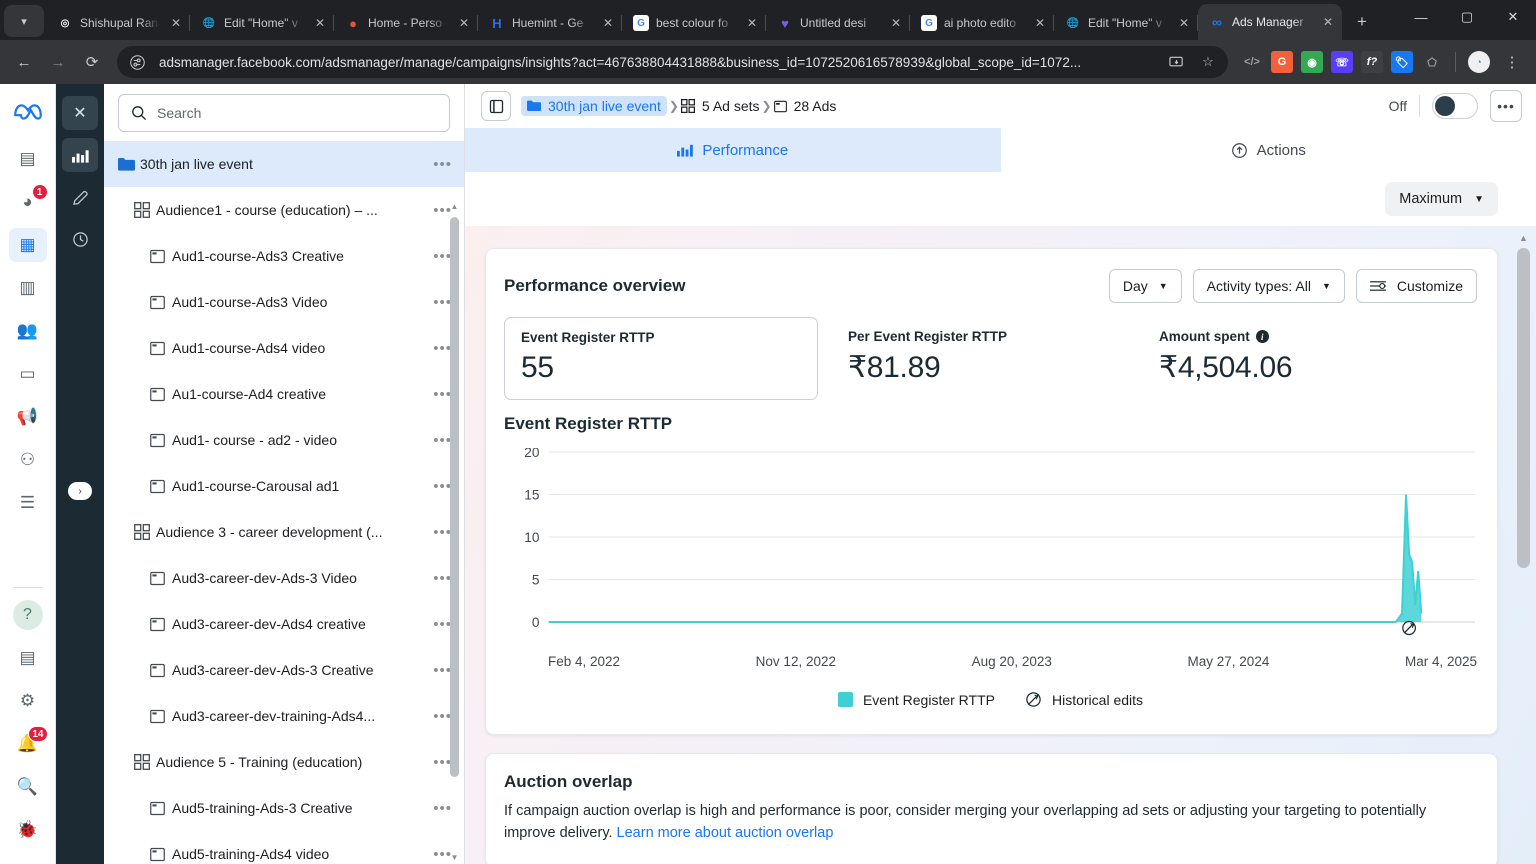 This screenshot has width=1536, height=864. Describe the element at coordinates (1126, 23) in the screenshot. I see `browser-tab: 🌐 Edit "Home" v ✕` at that location.